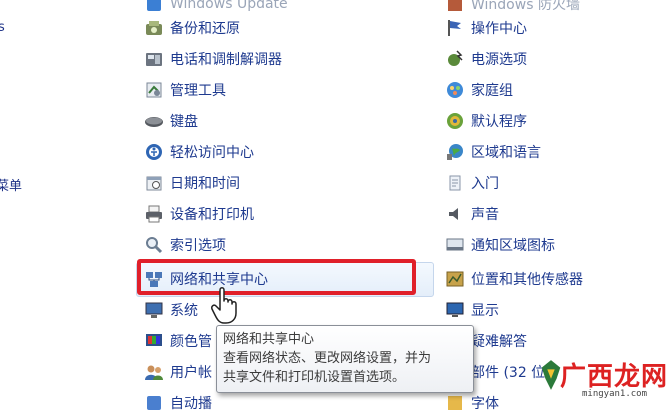 This screenshot has height=418, width=672. Describe the element at coordinates (154, 152) in the screenshot. I see `ease-of-access-icon` at that location.